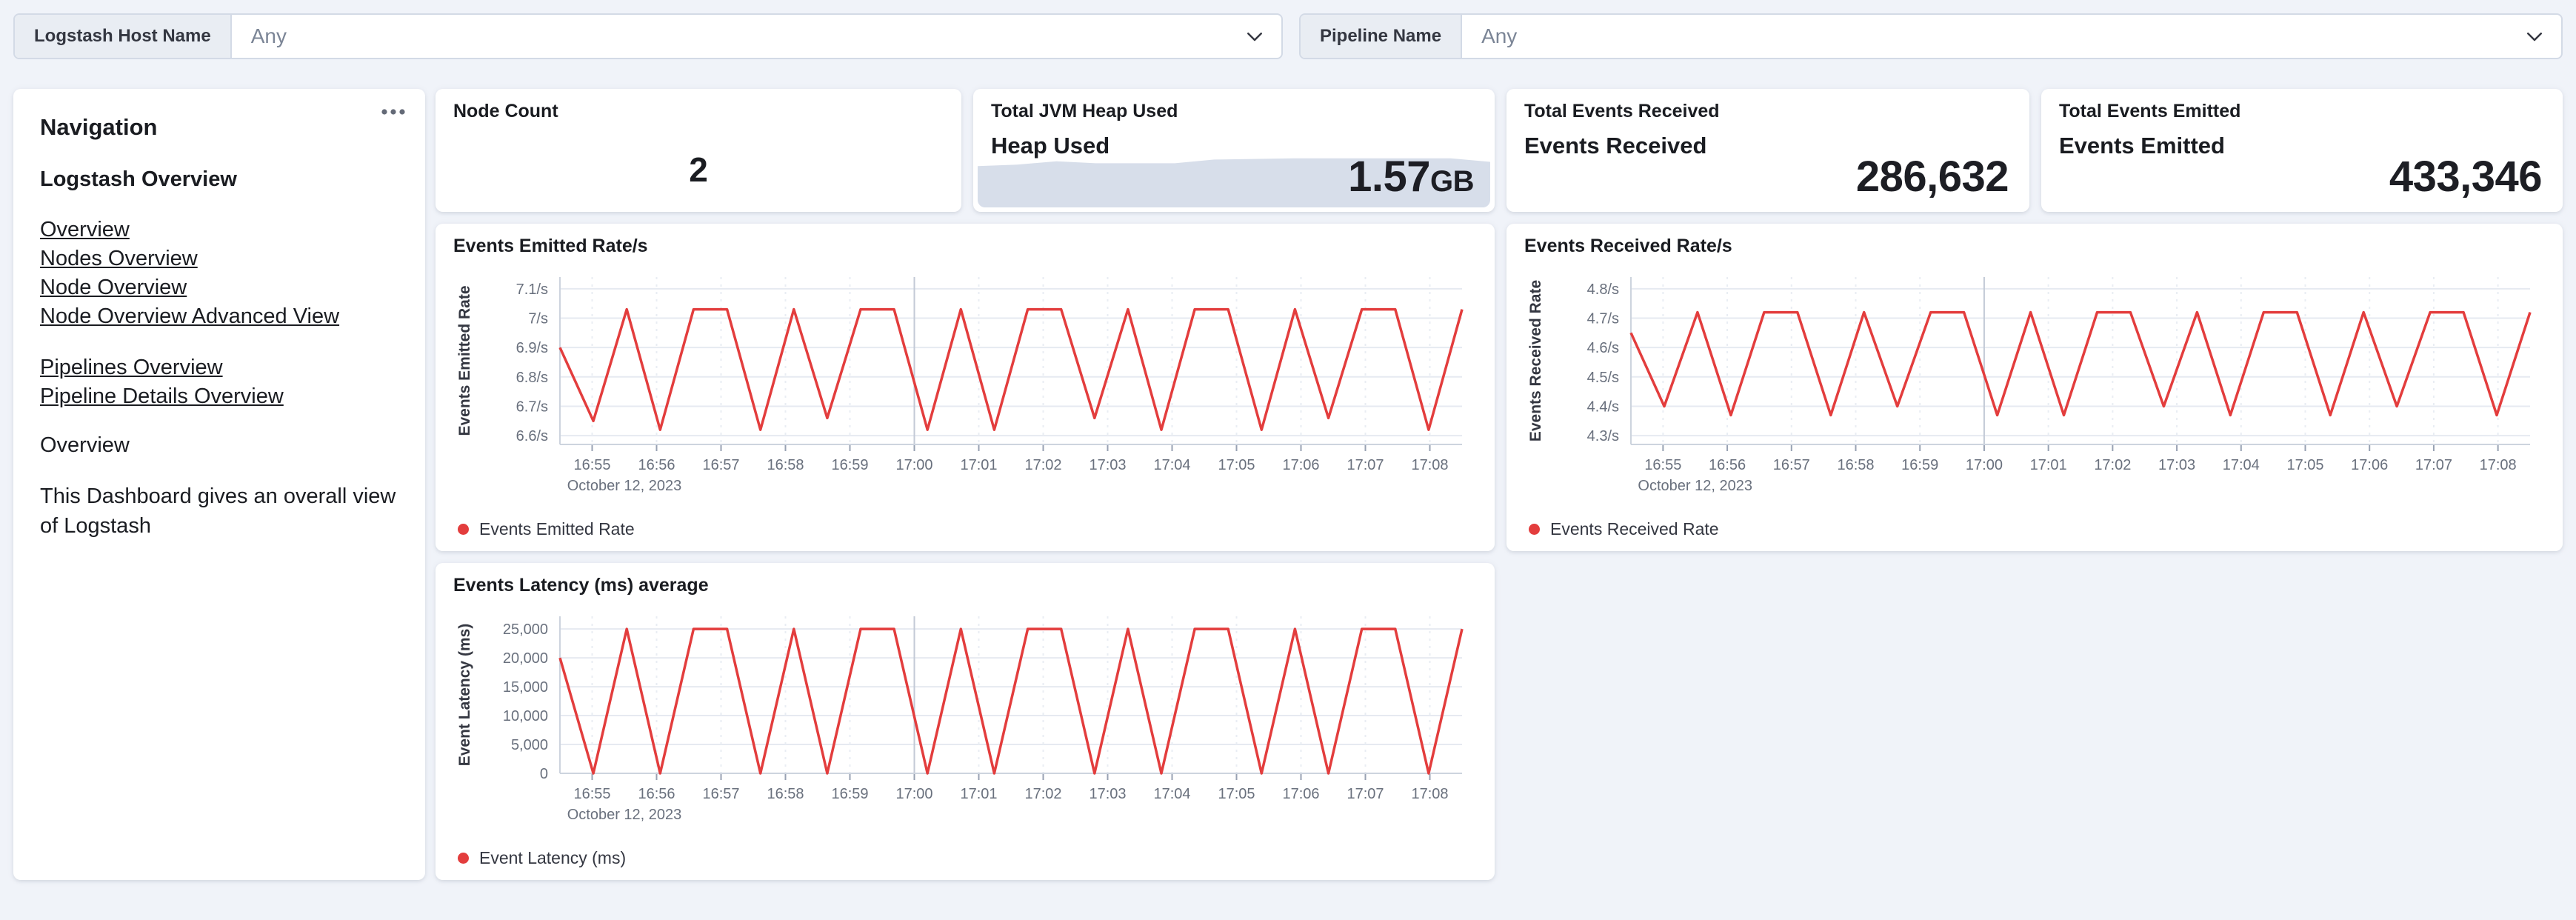 The image size is (2576, 920). What do you see at coordinates (1603, 407) in the screenshot?
I see `svg-text: 4.4/s` at bounding box center [1603, 407].